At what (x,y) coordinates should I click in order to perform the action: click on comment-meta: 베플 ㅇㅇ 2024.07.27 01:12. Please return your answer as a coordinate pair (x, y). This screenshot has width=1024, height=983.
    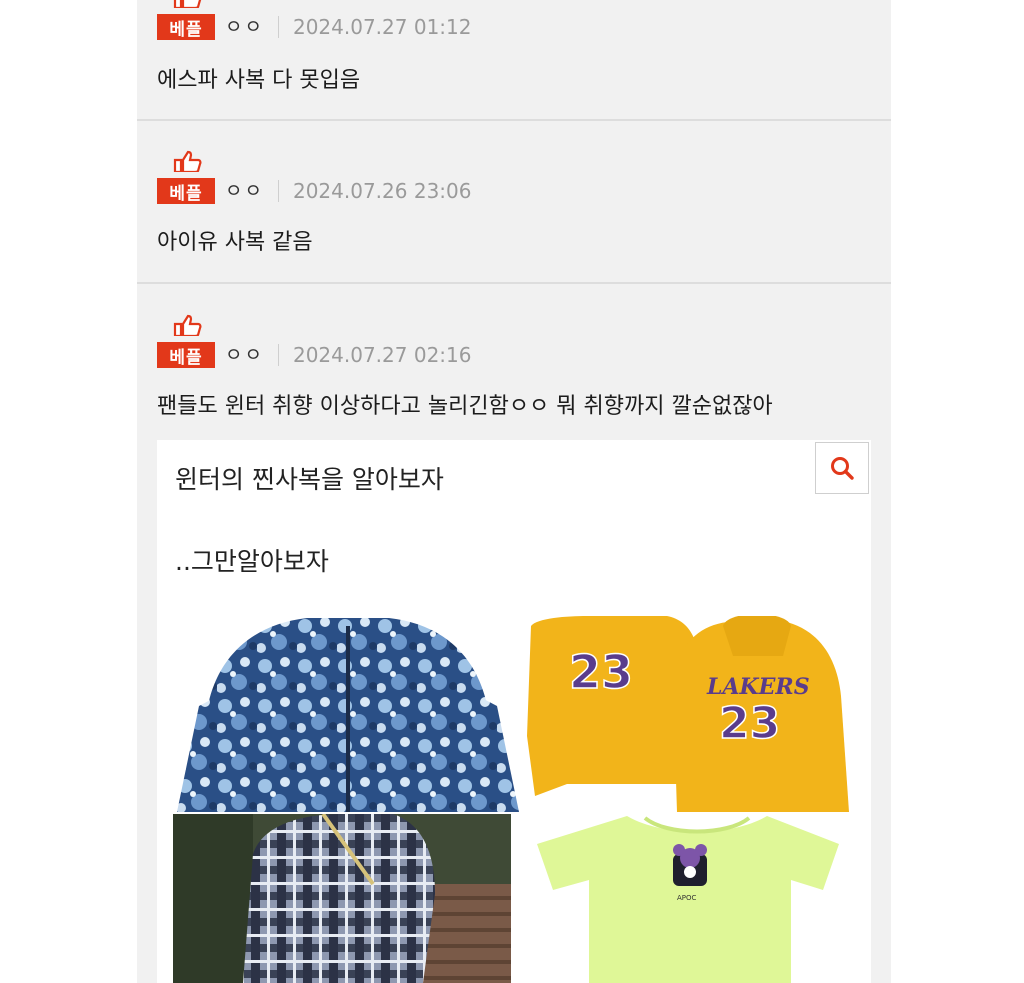
    Looking at the image, I should click on (314, 20).